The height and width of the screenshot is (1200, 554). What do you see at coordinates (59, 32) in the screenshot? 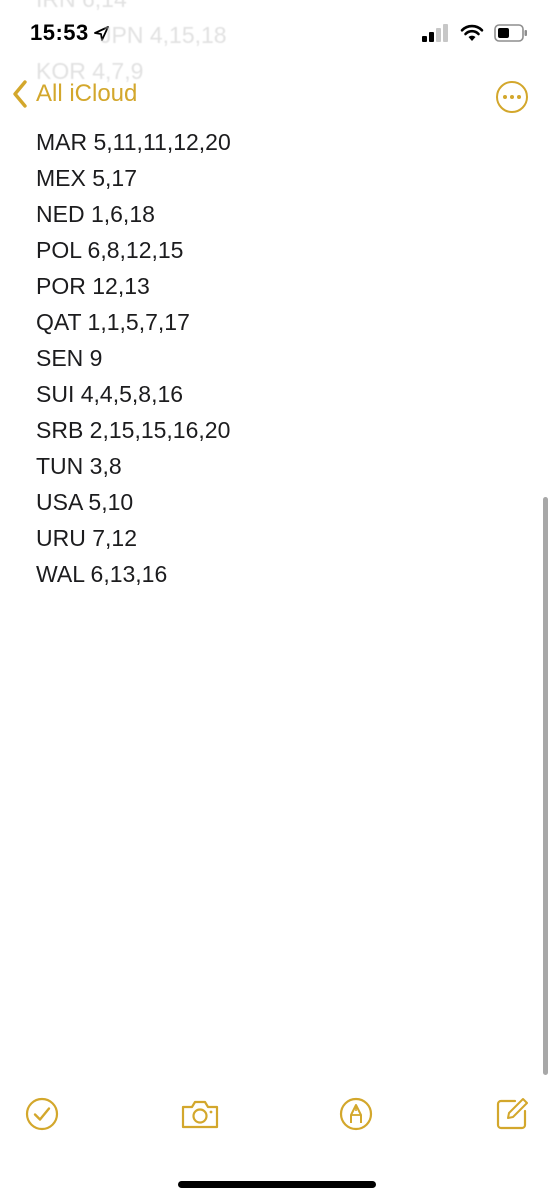
I see `status-time-text: 15:53` at bounding box center [59, 32].